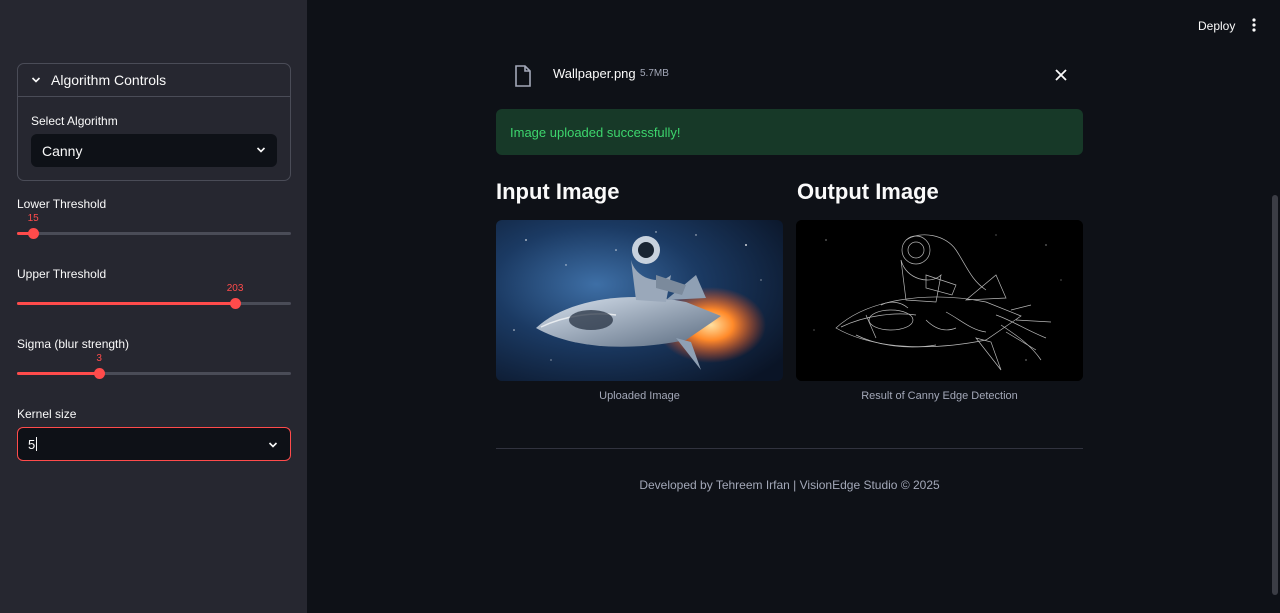 This screenshot has width=1280, height=613. What do you see at coordinates (939, 300) in the screenshot?
I see `output-image` at bounding box center [939, 300].